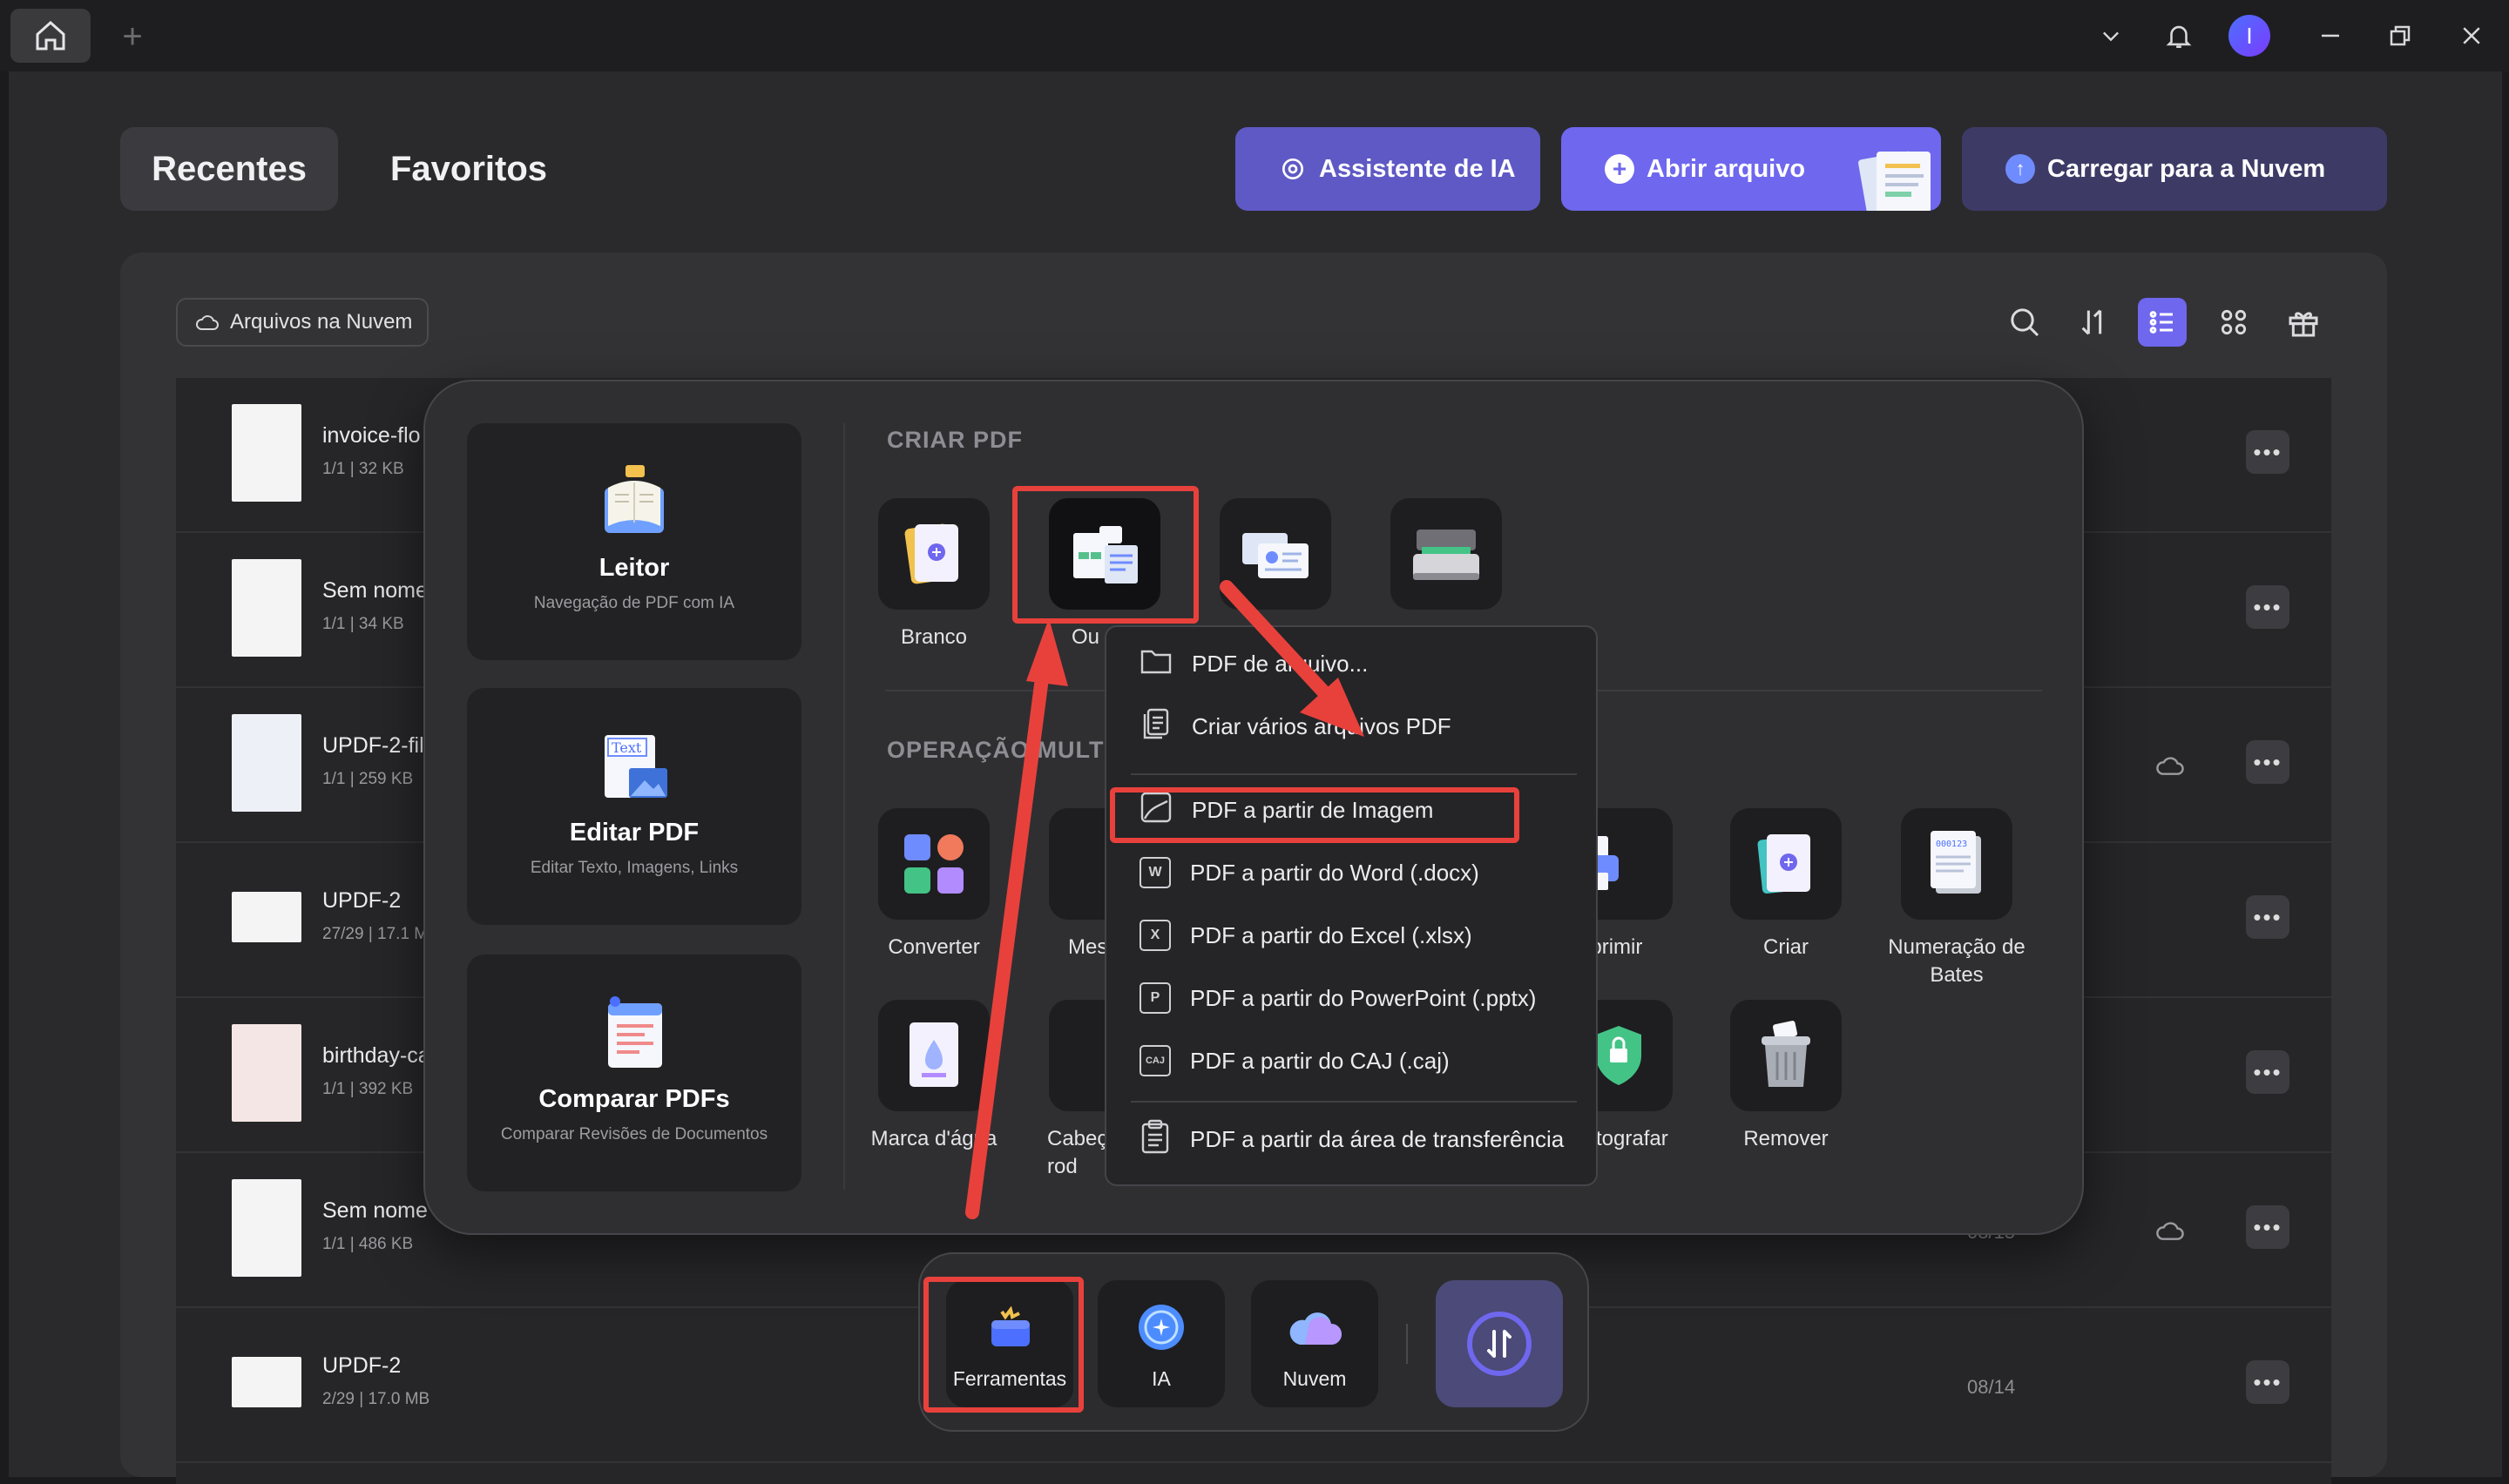 The width and height of the screenshot is (2509, 1484). What do you see at coordinates (1164, 899) in the screenshot?
I see `annotation-arrows` at bounding box center [1164, 899].